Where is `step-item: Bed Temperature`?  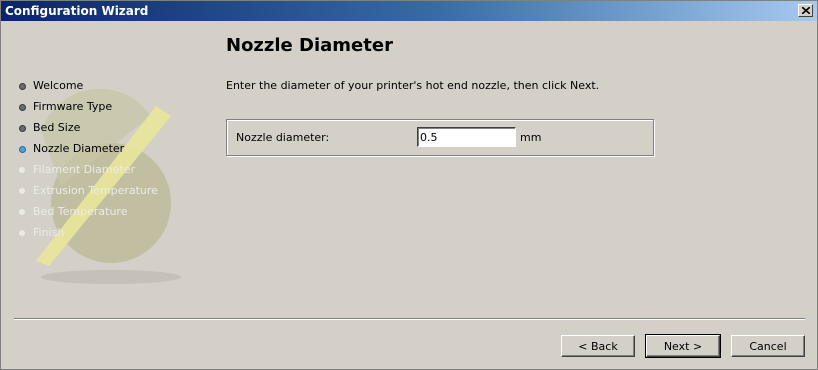 step-item: Bed Temperature is located at coordinates (88, 215).